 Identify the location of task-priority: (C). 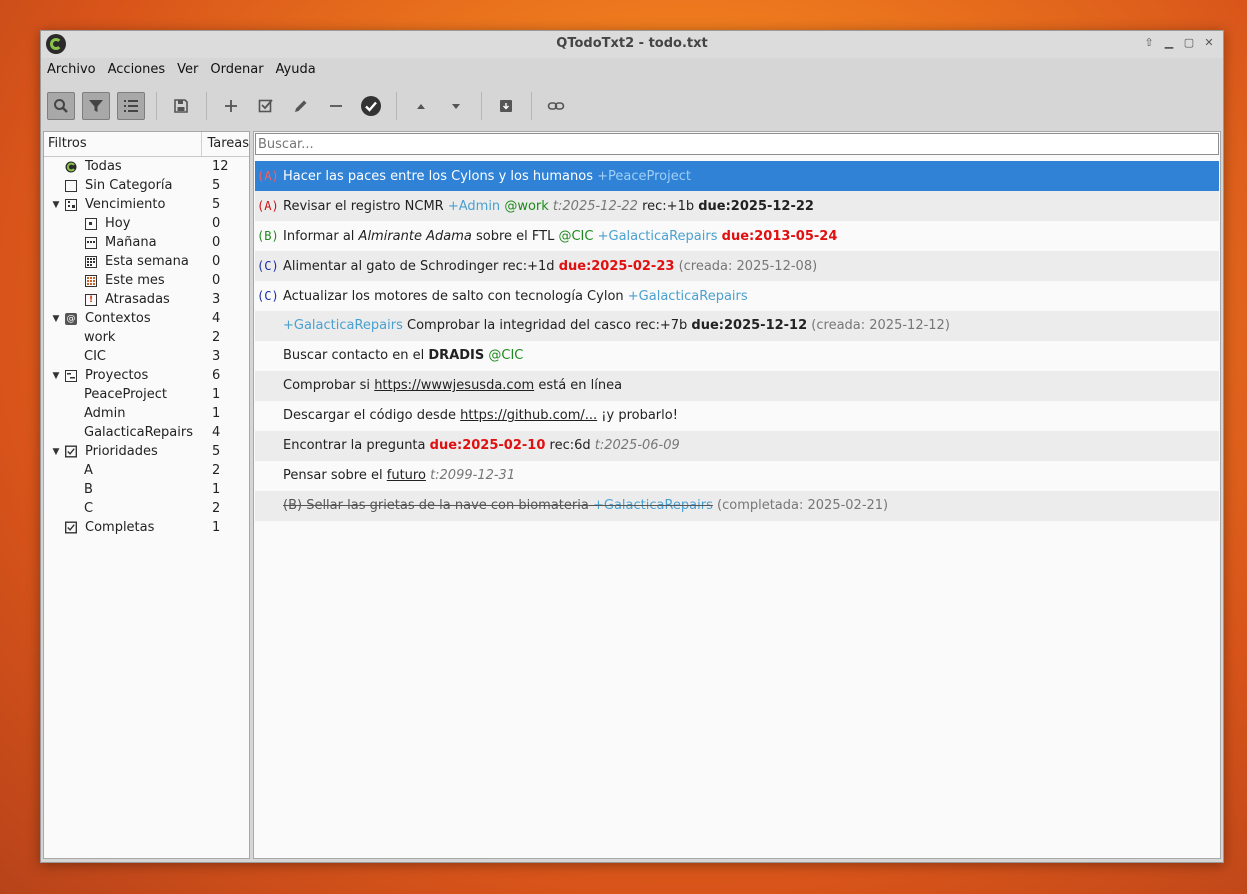
(268, 266).